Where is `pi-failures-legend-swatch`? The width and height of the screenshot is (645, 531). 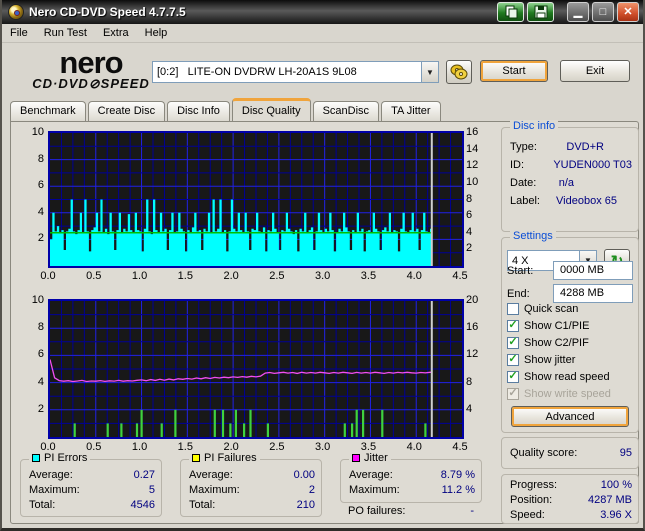
pi-failures-legend-swatch is located at coordinates (196, 458).